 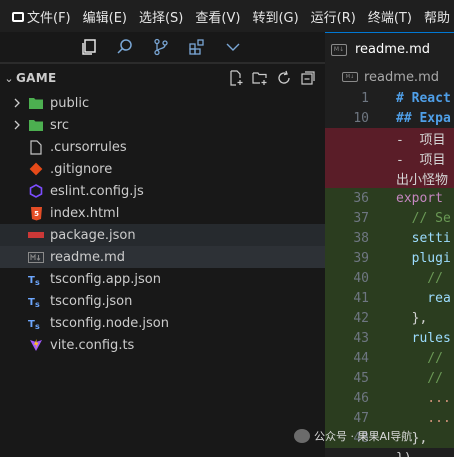 What do you see at coordinates (389, 358) in the screenshot?
I see `code-line: 44 //` at bounding box center [389, 358].